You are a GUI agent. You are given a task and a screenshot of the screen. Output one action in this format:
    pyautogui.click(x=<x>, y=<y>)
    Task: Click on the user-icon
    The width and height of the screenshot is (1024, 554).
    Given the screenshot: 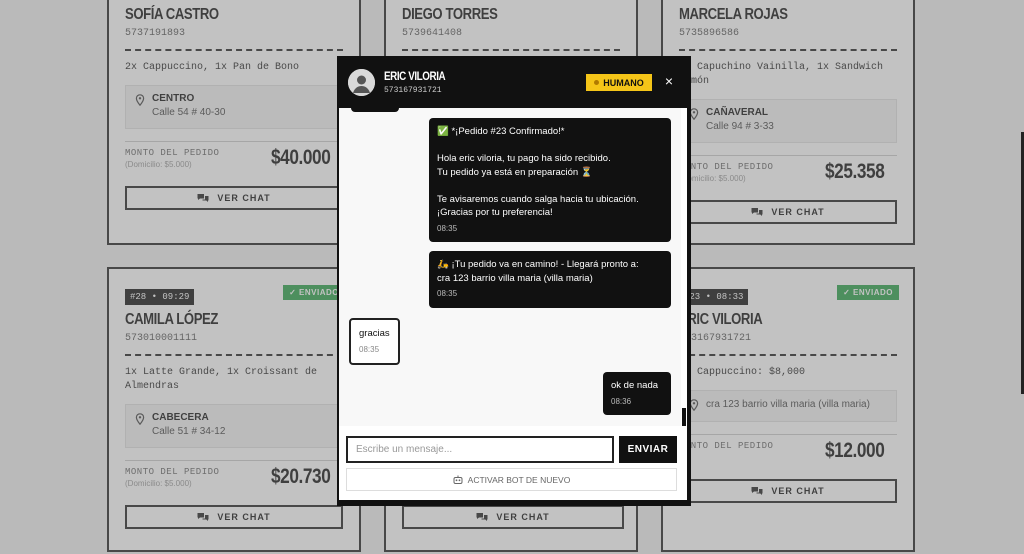 What is the action you would take?
    pyautogui.click(x=361, y=82)
    